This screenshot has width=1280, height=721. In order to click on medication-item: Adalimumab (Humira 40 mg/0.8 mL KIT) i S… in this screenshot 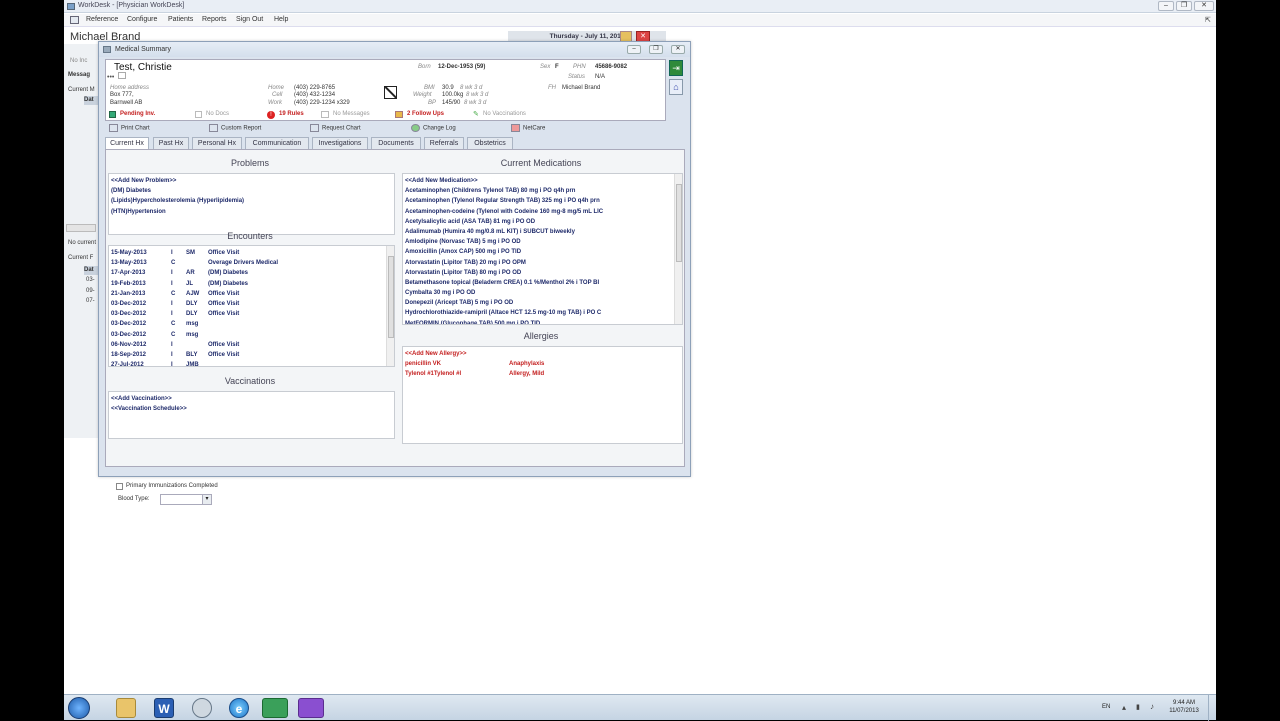, I will do `click(543, 232)`.